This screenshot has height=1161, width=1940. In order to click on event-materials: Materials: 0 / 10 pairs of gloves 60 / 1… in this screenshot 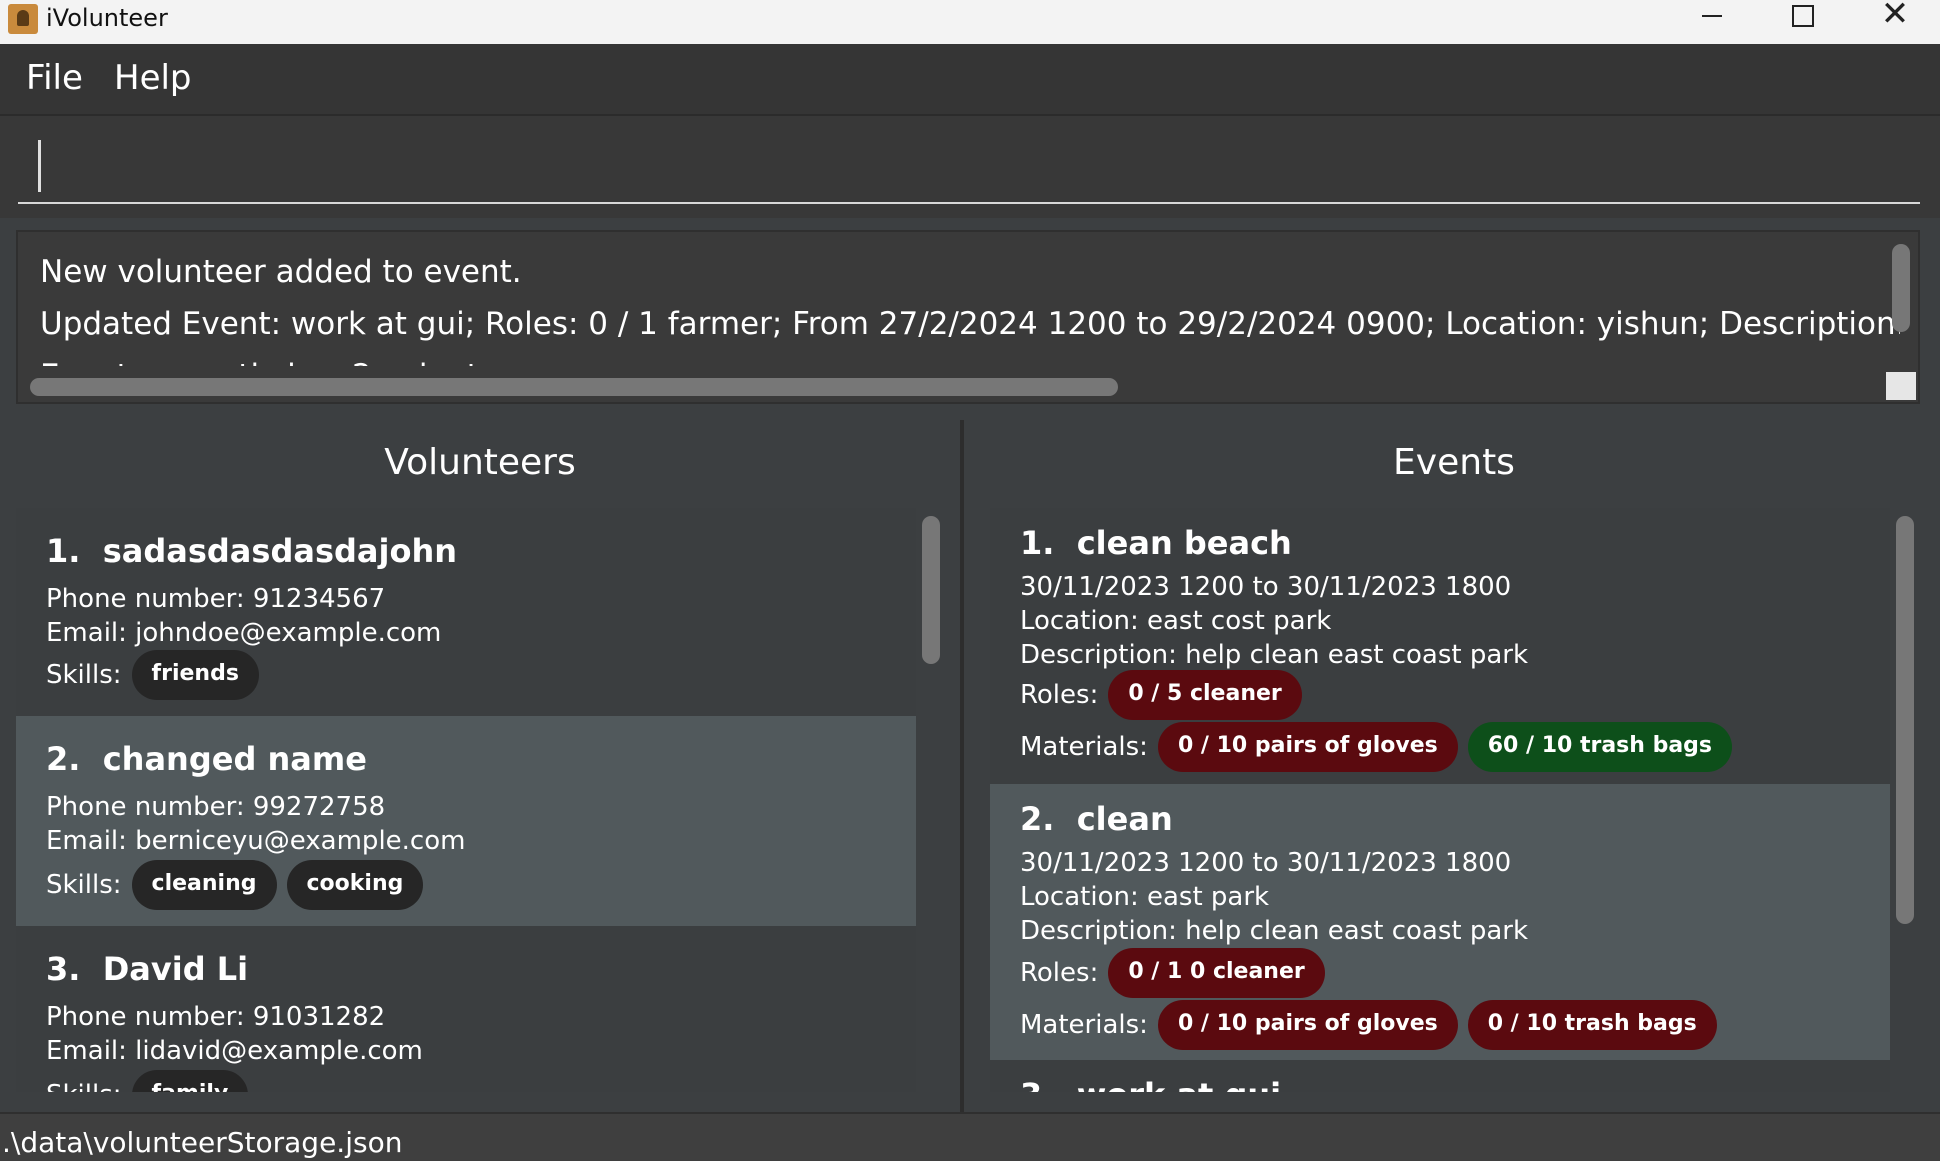, I will do `click(1376, 747)`.